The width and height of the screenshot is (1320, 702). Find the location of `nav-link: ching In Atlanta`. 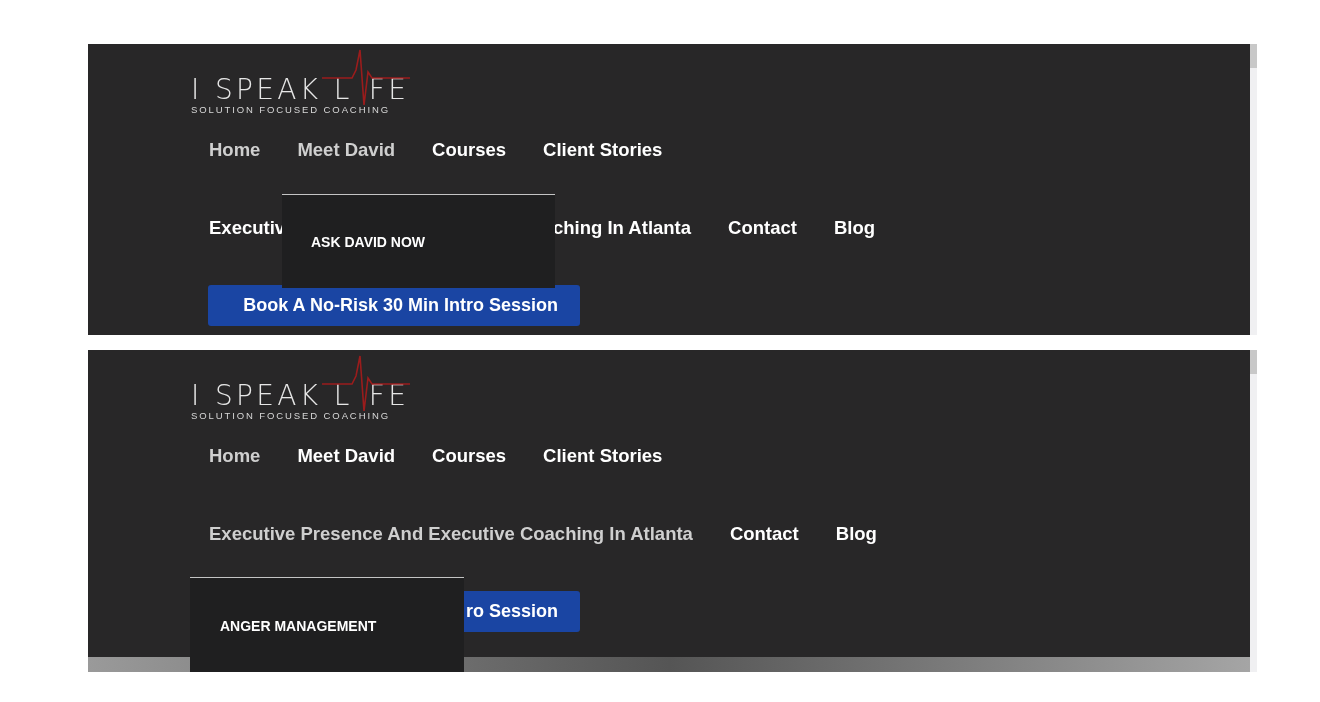

nav-link: ching In Atlanta is located at coordinates (622, 228).